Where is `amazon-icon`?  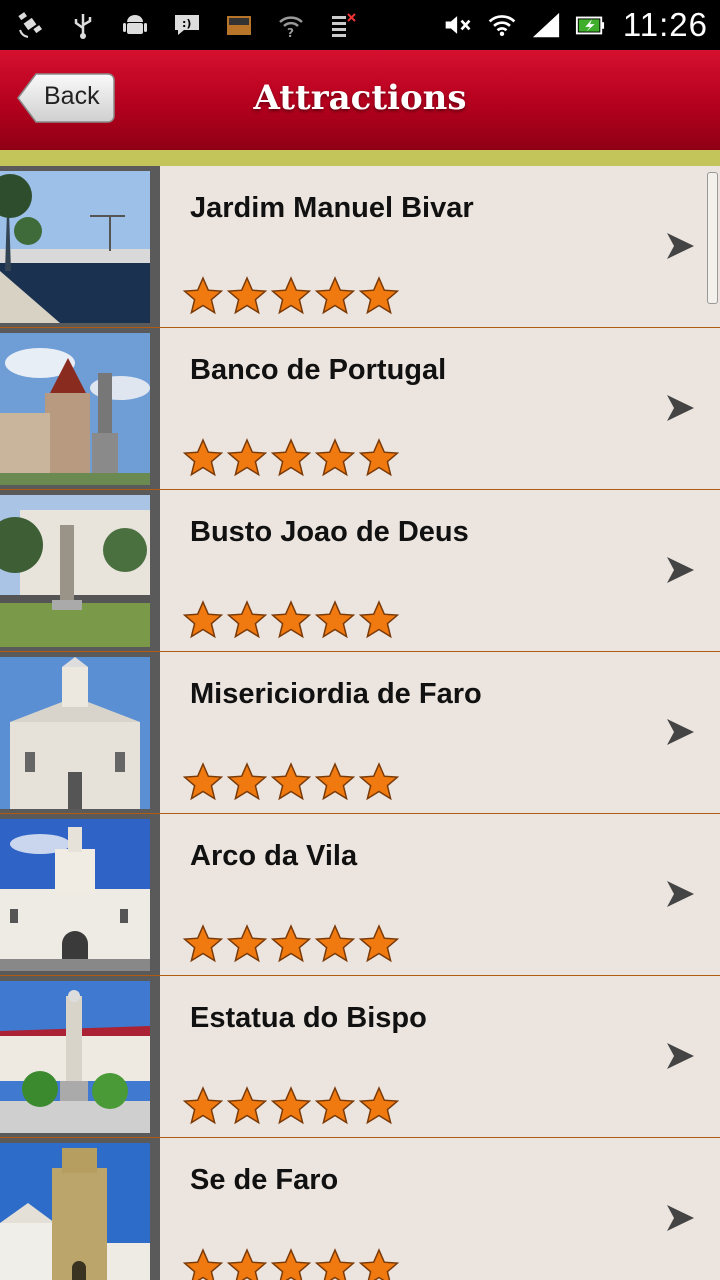 amazon-icon is located at coordinates (239, 25).